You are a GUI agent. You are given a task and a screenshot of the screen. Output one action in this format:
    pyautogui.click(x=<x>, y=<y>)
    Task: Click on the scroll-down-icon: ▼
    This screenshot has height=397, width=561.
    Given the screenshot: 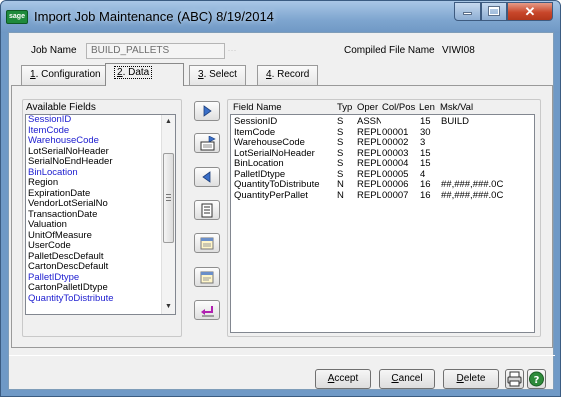 What is the action you would take?
    pyautogui.click(x=168, y=307)
    